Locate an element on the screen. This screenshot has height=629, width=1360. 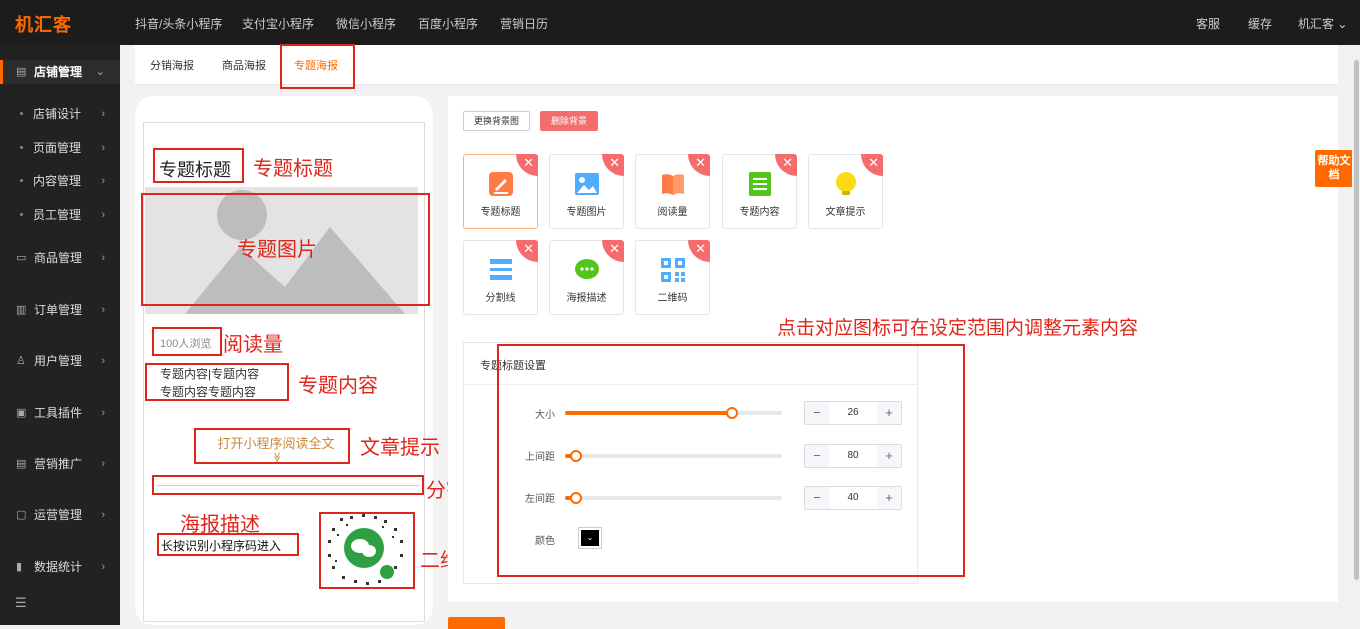
operation-icon: ▢ is located at coordinates (21, 515).